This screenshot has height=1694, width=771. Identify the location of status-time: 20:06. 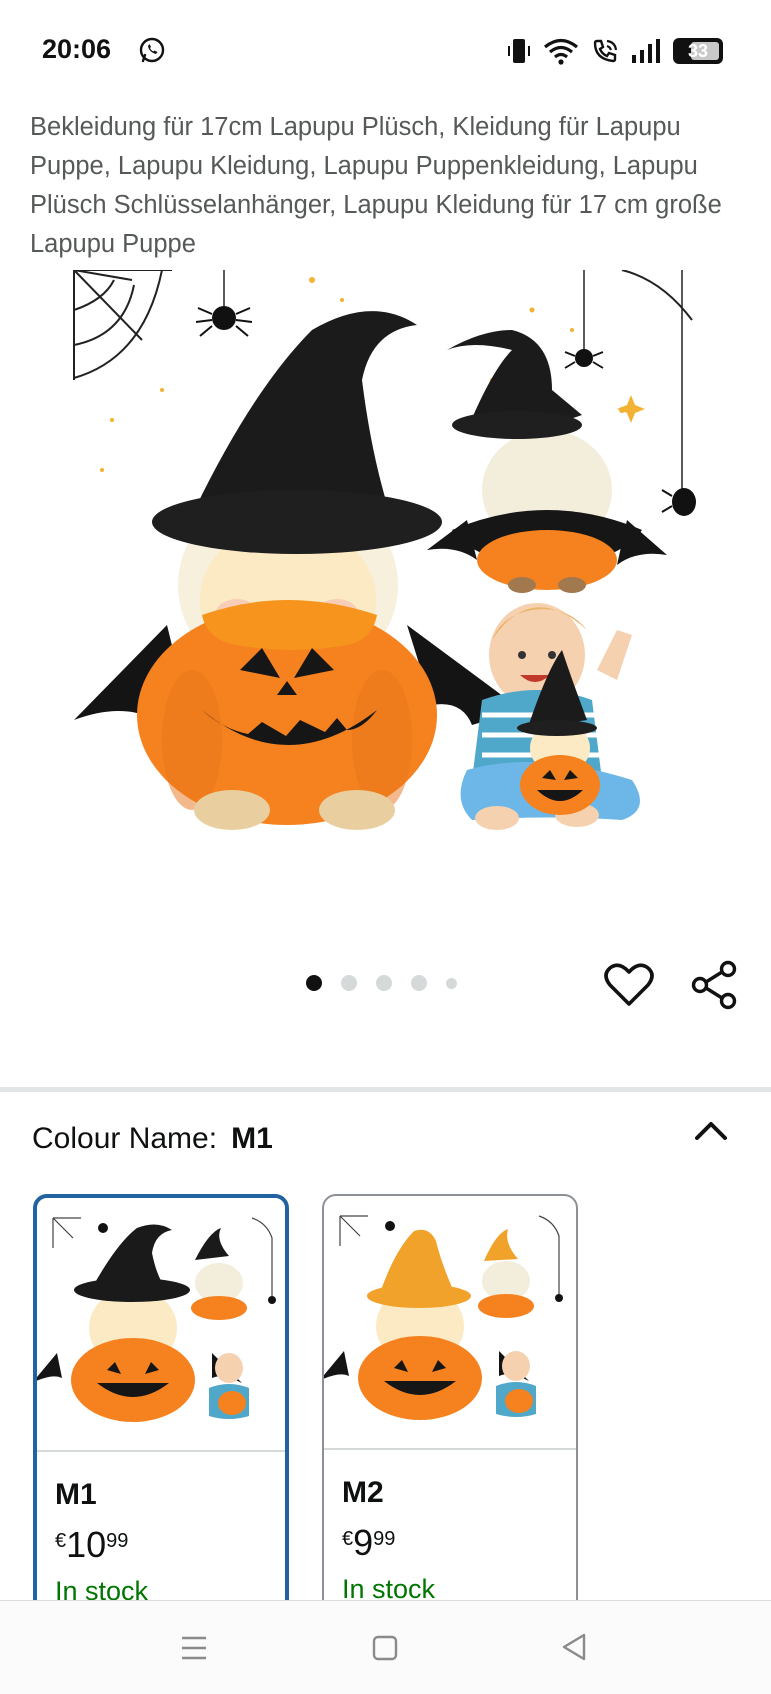
(77, 49).